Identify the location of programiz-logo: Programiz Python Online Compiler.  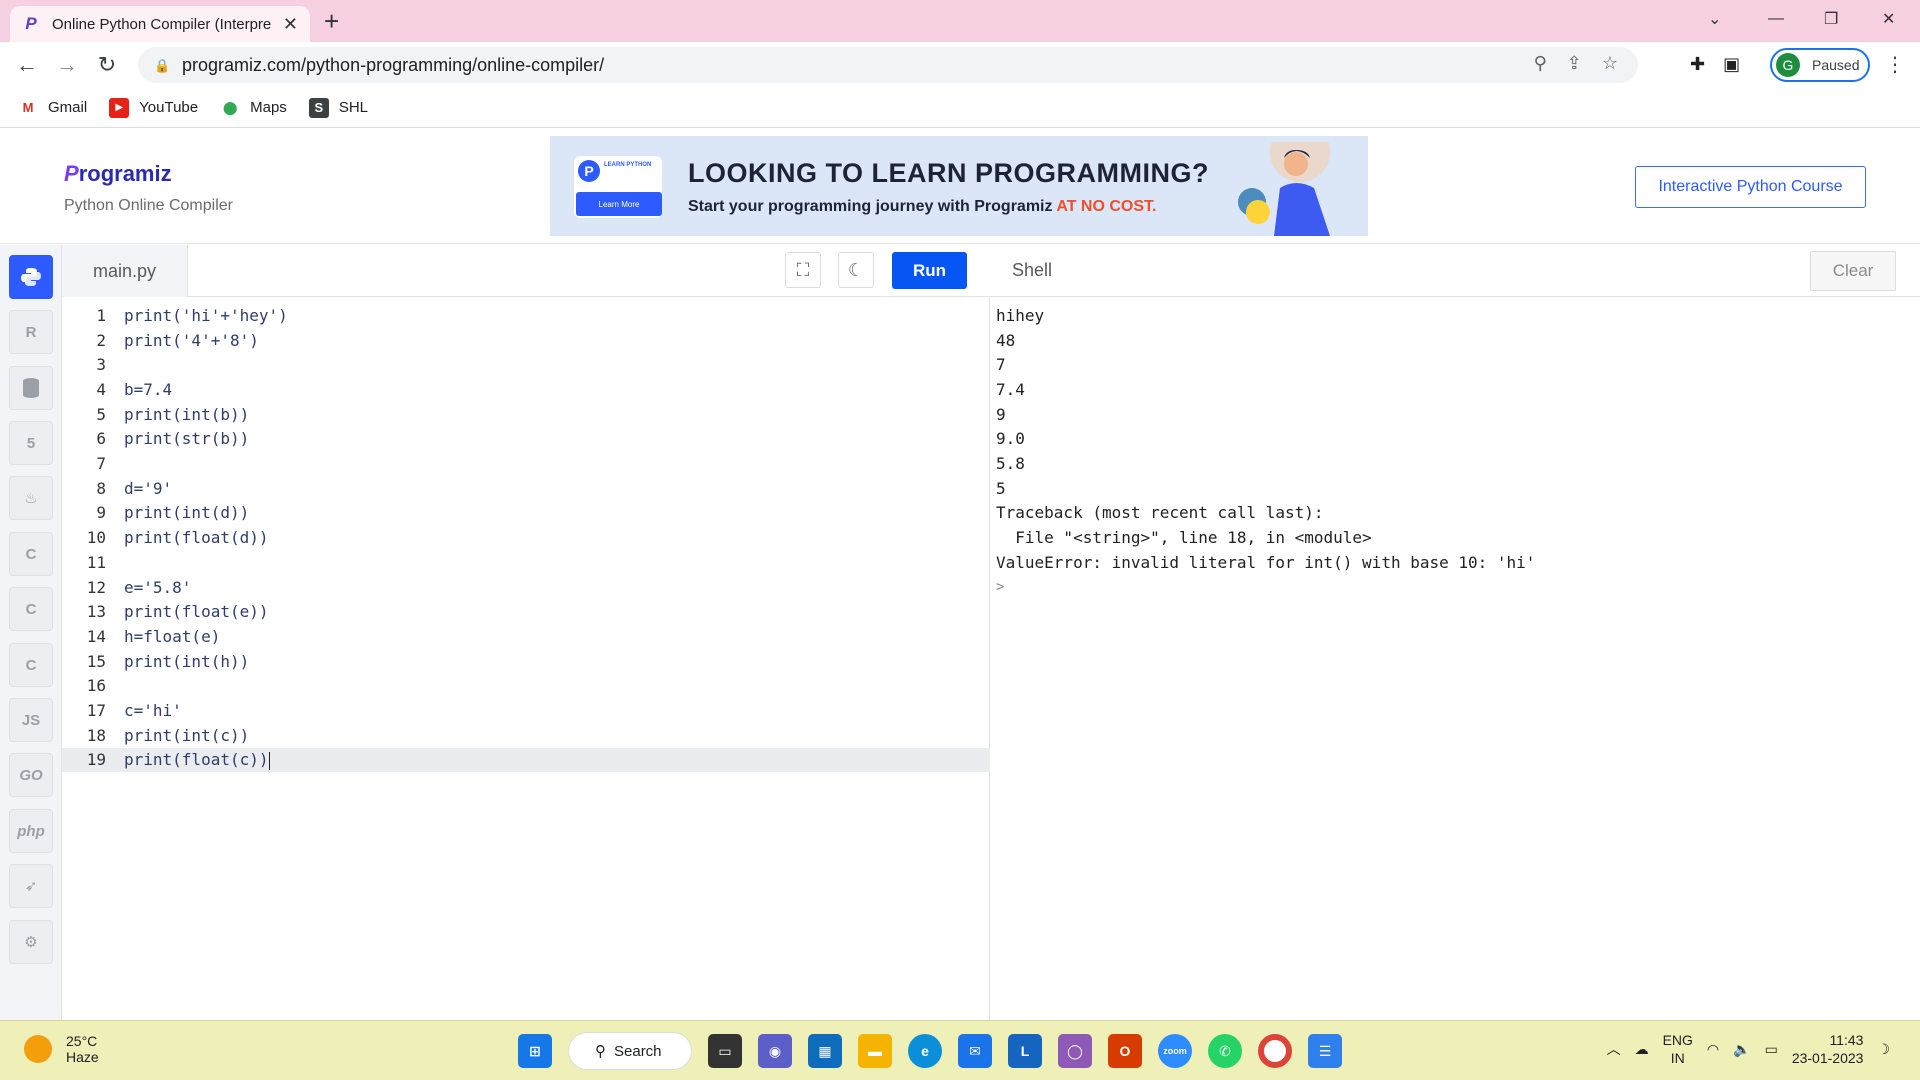
(148, 188).